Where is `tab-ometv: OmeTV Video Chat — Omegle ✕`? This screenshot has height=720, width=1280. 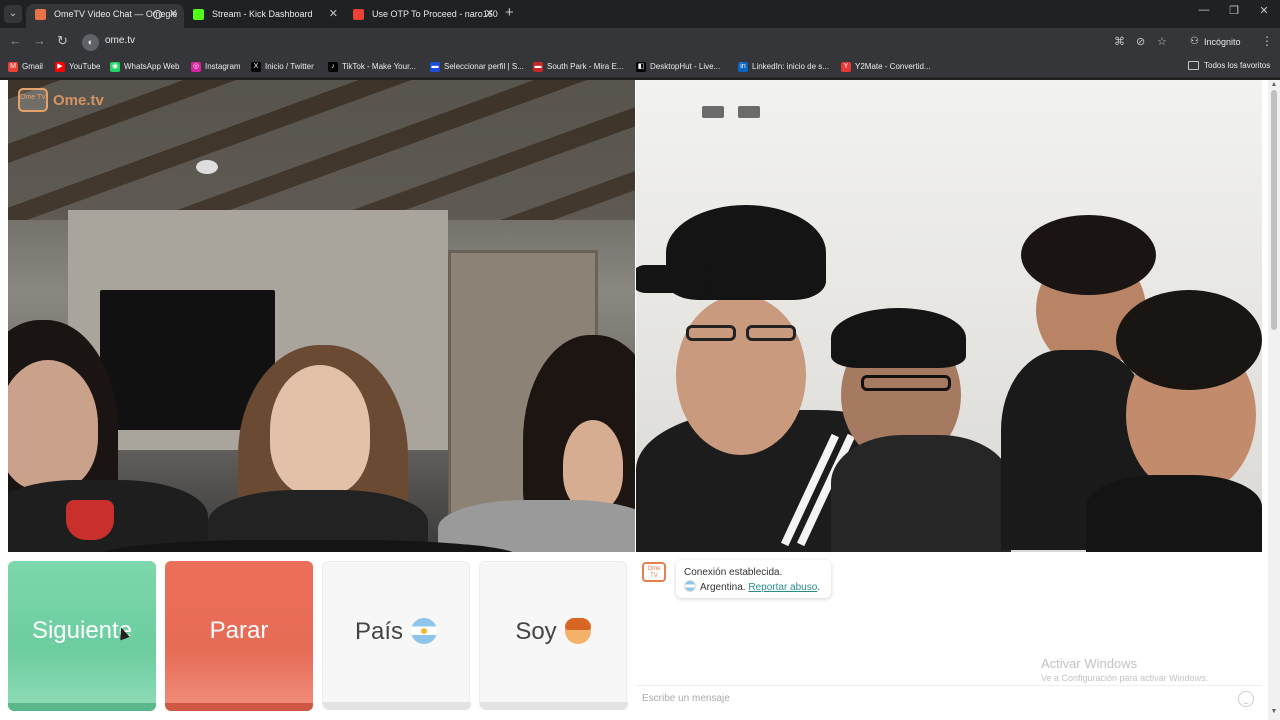
tab-ometv: OmeTV Video Chat — Omegle ✕ is located at coordinates (105, 16).